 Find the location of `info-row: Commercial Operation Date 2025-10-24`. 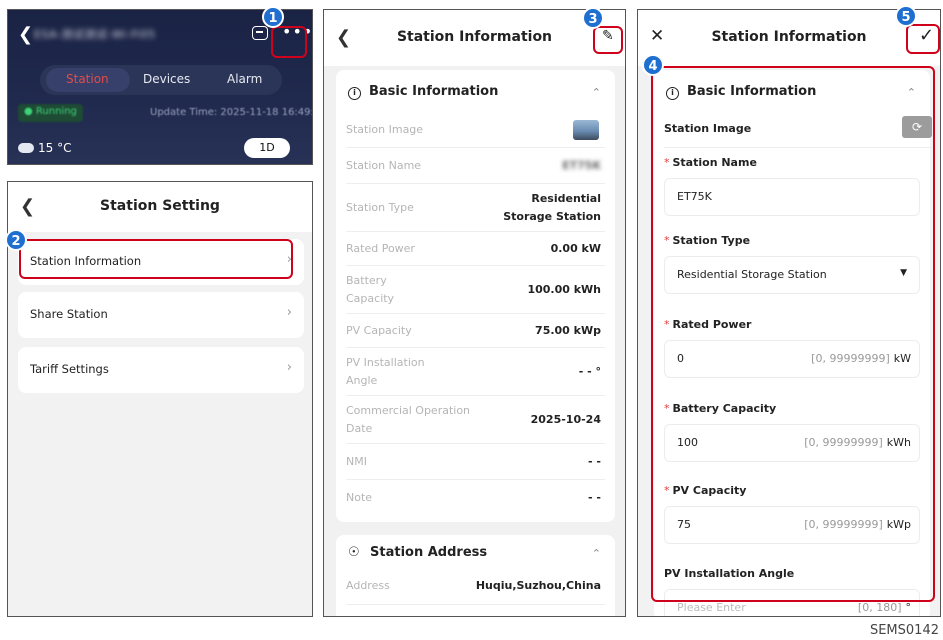

info-row: Commercial Operation Date 2025-10-24 is located at coordinates (475, 420).